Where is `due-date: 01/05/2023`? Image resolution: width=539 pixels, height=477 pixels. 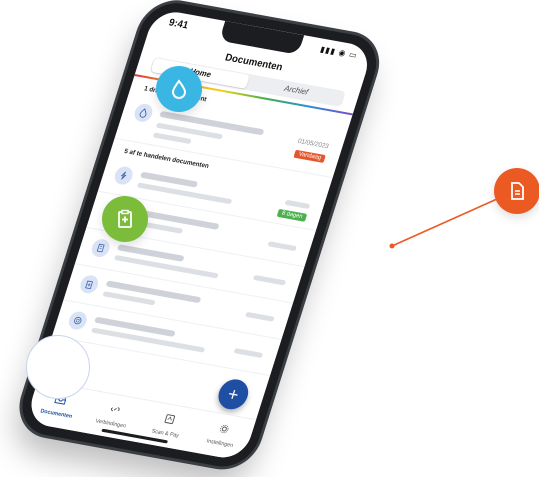
due-date: 01/05/2023 is located at coordinates (313, 144).